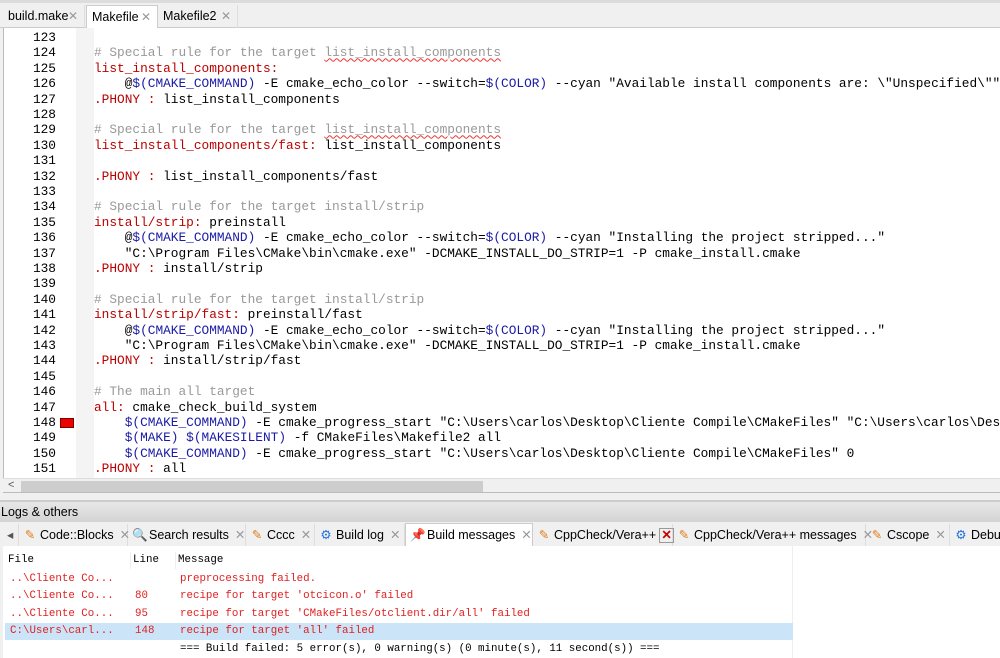 This screenshot has width=1000, height=658. I want to click on cell-line: 95, so click(141, 613).